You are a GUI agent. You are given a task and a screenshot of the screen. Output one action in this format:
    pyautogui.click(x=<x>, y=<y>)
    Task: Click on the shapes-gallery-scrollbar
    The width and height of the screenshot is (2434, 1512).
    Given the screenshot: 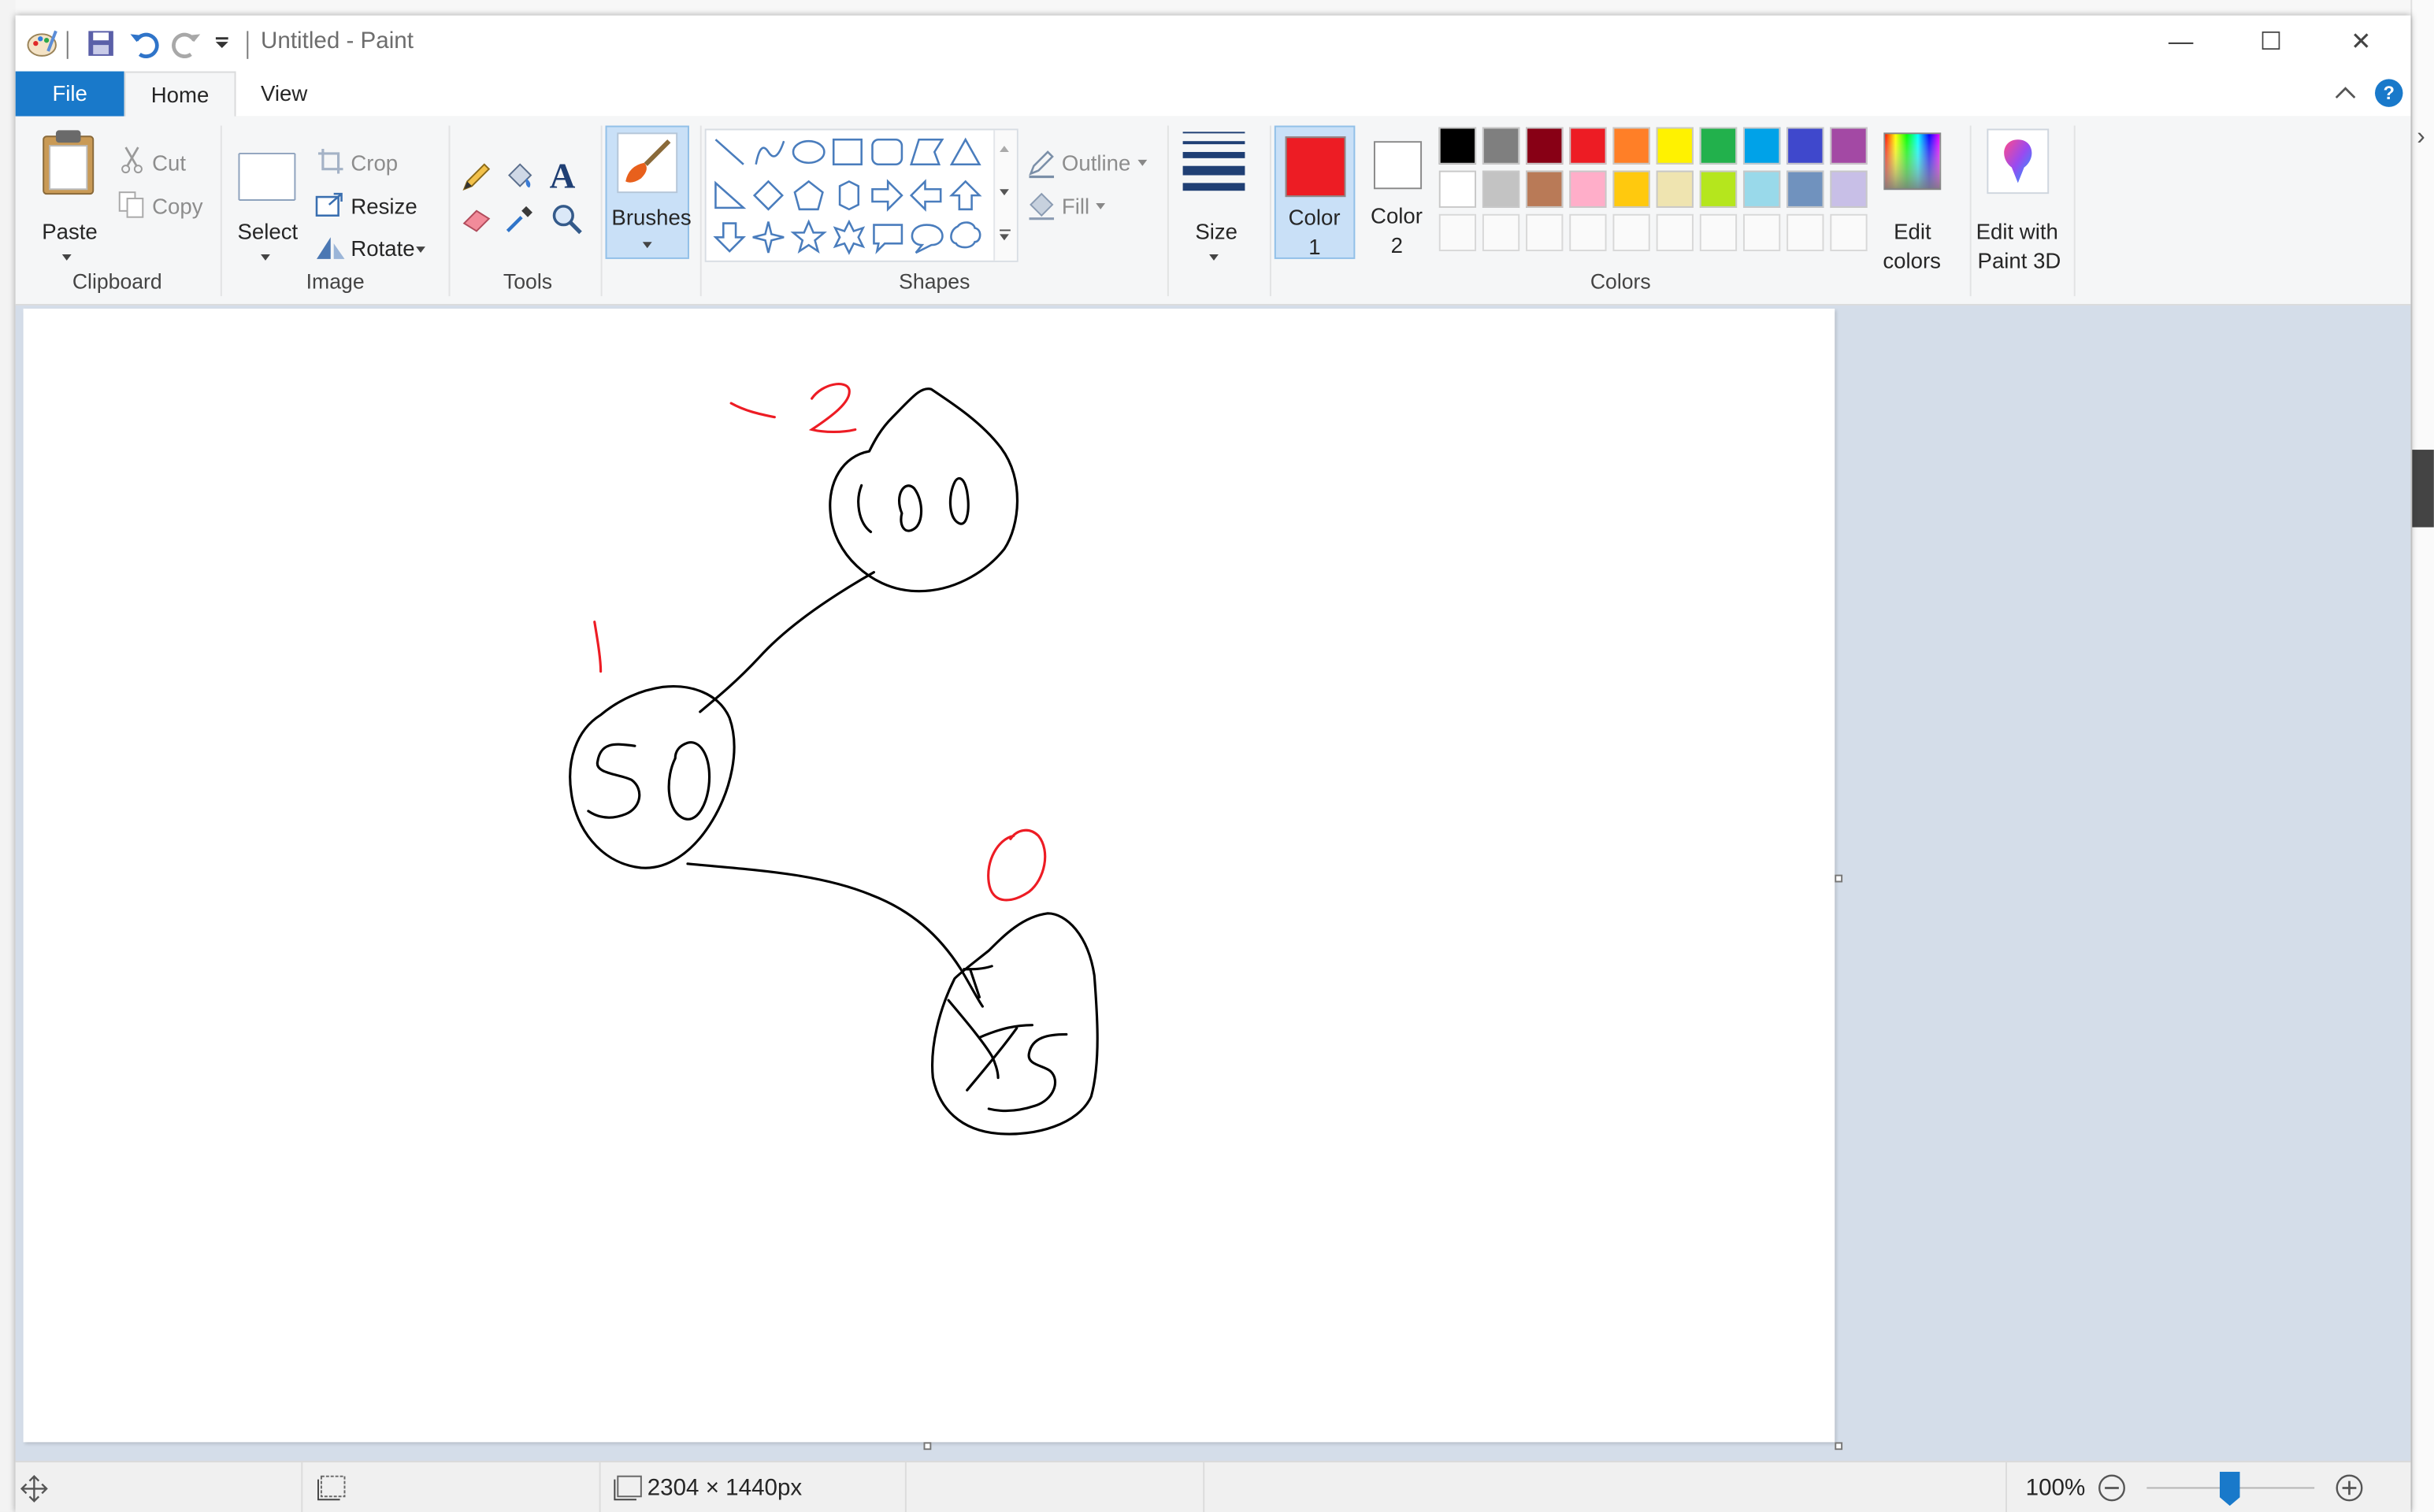 What is the action you would take?
    pyautogui.click(x=1005, y=195)
    